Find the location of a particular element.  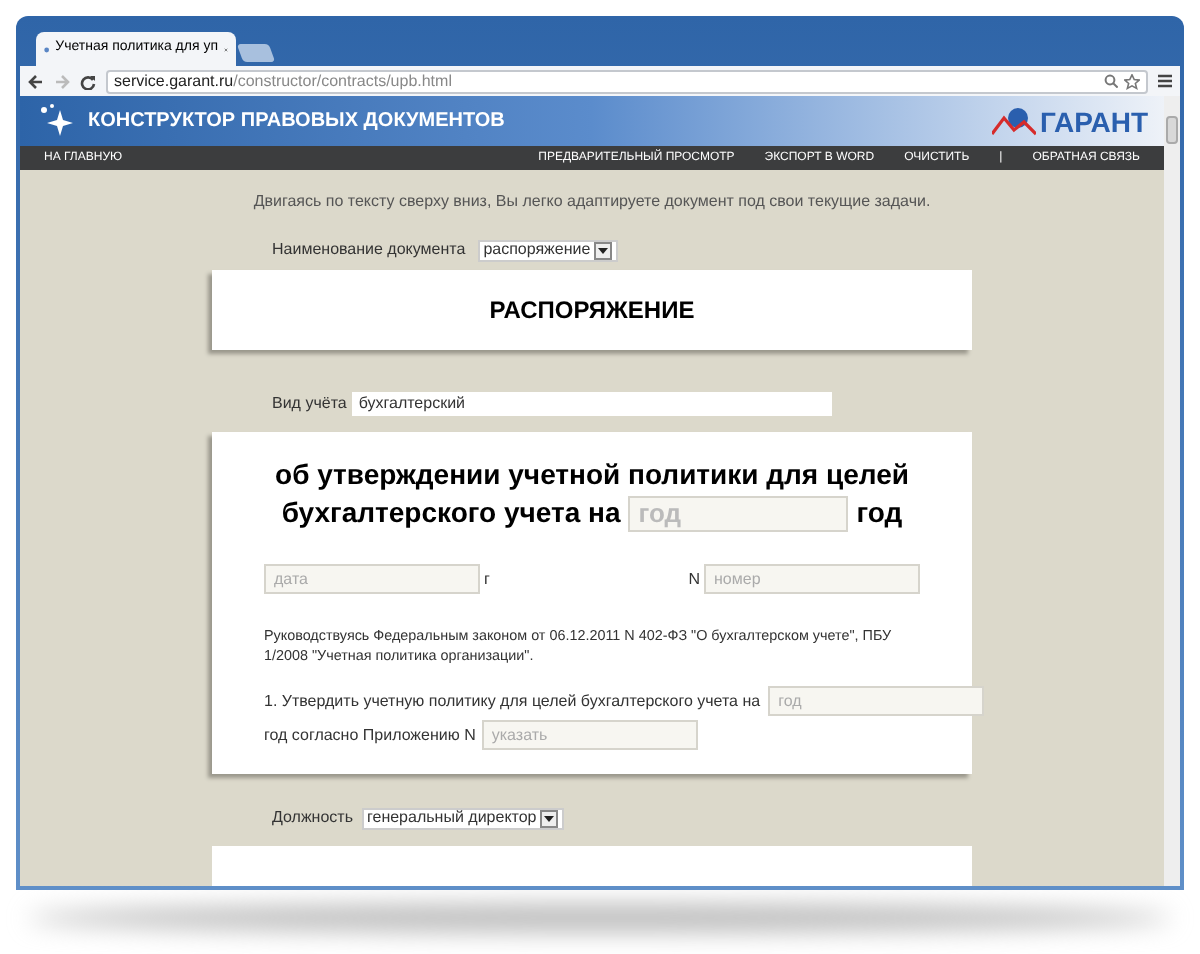

search-icon is located at coordinates (1111, 81).